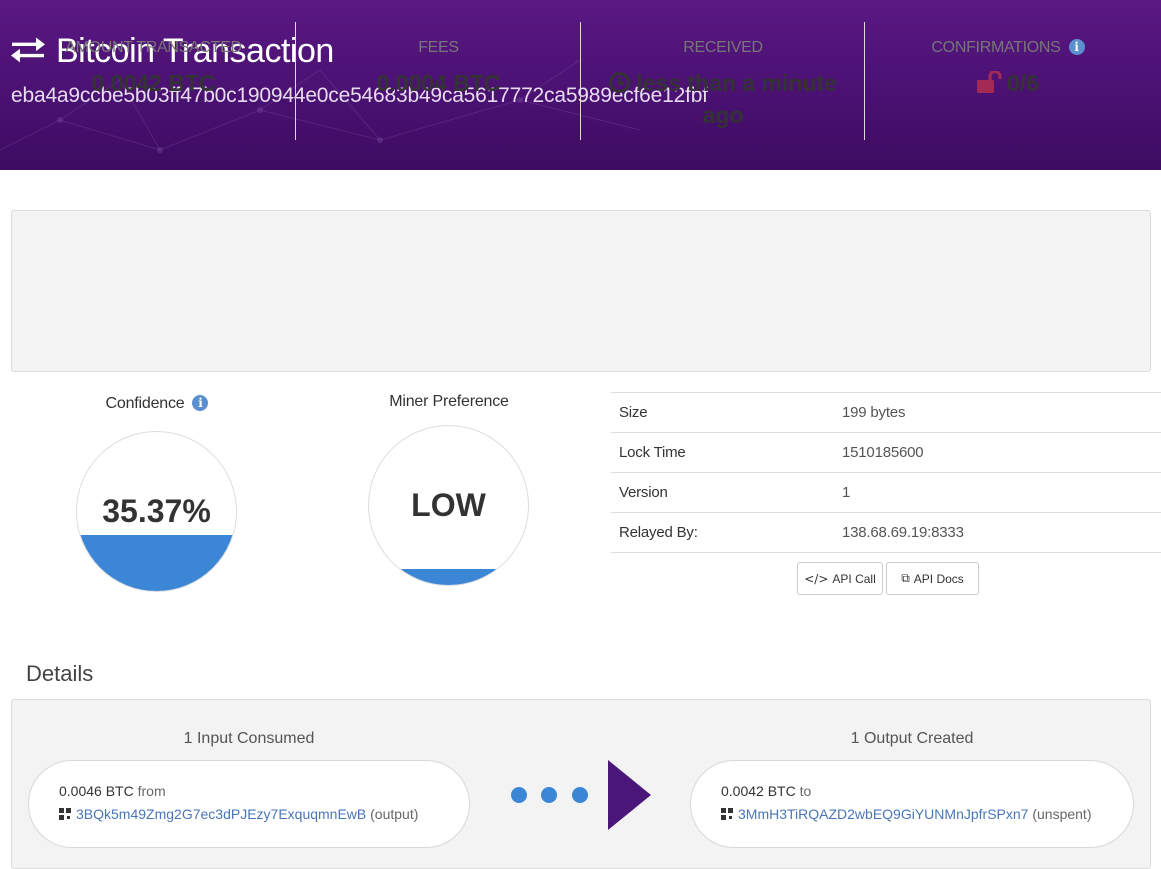 The width and height of the screenshot is (1161, 869). What do you see at coordinates (96, 791) in the screenshot?
I see `input-amount: 0.0046 BTC` at bounding box center [96, 791].